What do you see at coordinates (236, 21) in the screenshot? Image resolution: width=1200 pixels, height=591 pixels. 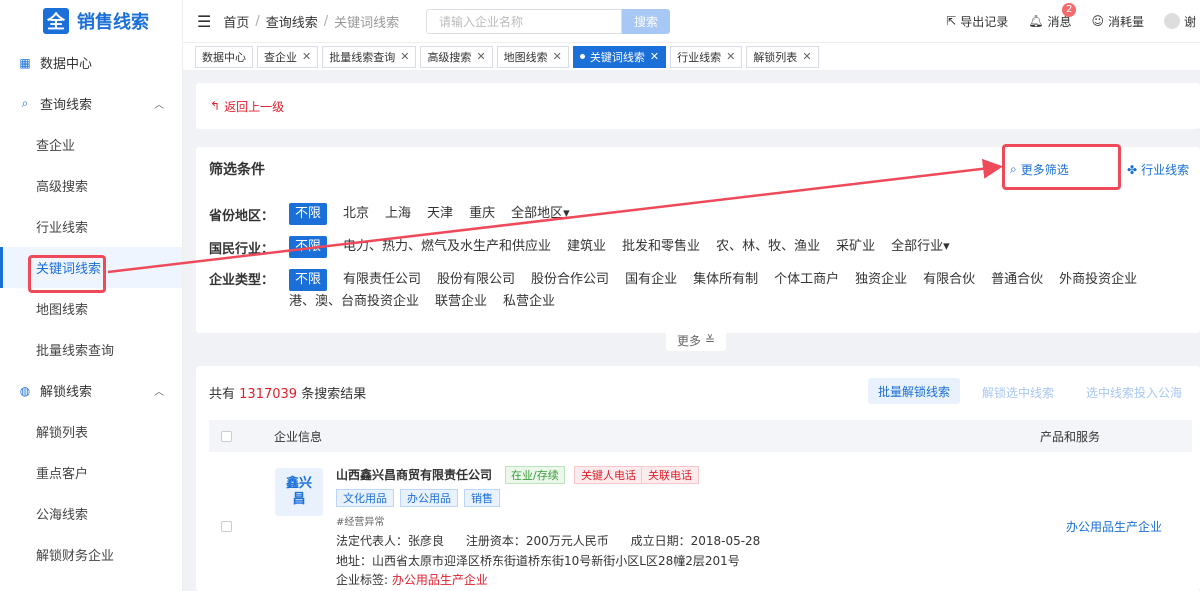 I see `breadcrumb-home: 首页` at bounding box center [236, 21].